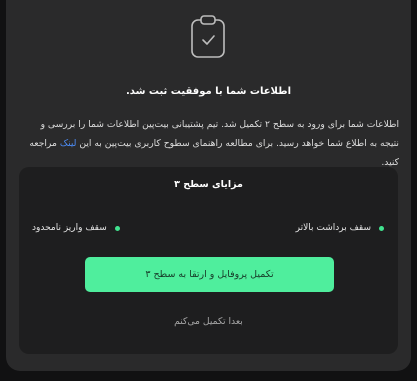  I want to click on benefit-label: سقف برداشت بالاتر, so click(333, 228).